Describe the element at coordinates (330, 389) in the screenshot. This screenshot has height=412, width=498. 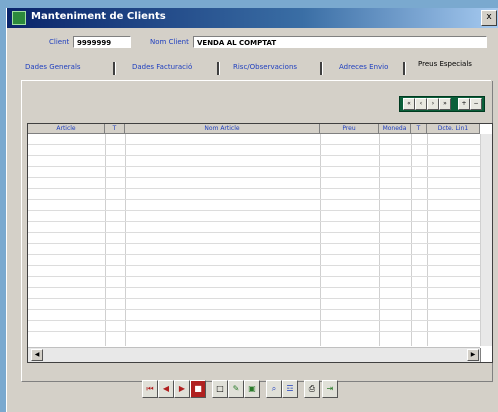
I see `exit-icon: ⇥` at that location.